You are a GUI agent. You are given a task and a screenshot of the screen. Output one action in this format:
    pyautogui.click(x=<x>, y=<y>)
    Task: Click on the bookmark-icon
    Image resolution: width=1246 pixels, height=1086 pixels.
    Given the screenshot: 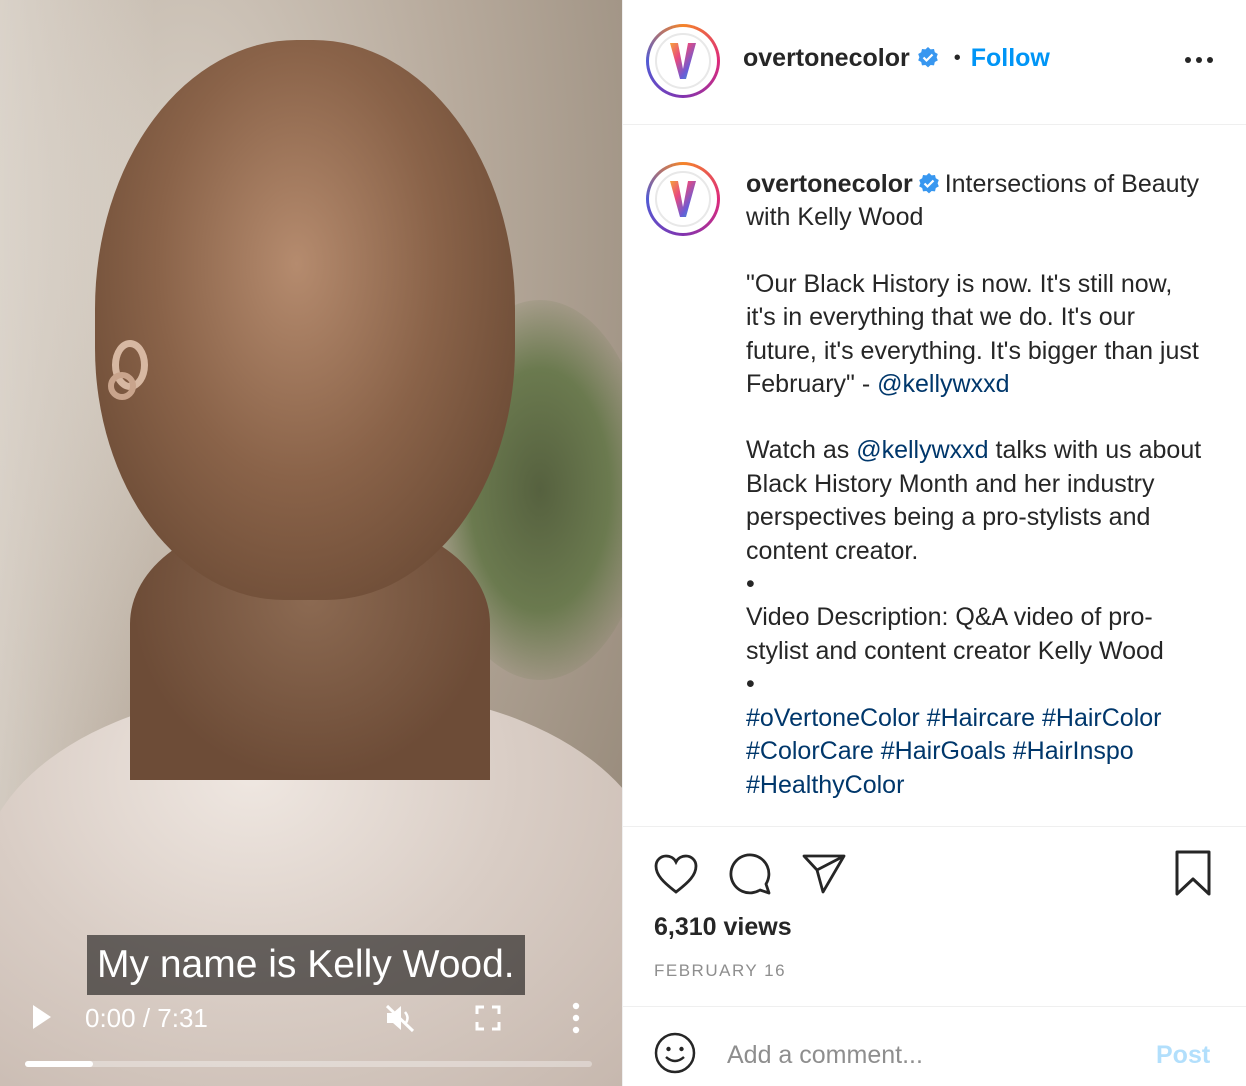 What is the action you would take?
    pyautogui.click(x=1193, y=873)
    